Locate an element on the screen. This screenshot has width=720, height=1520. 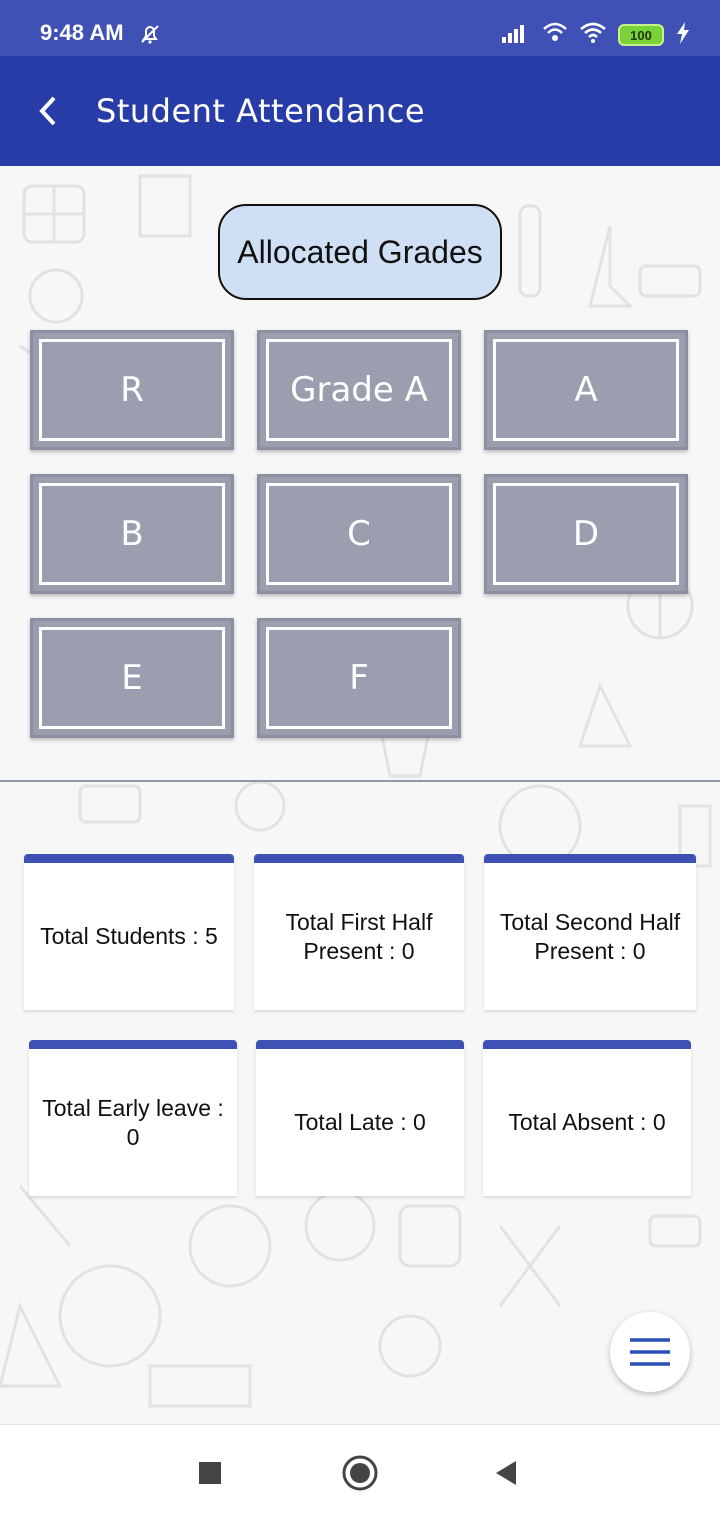
grade-tile-d: D is located at coordinates (586, 534).